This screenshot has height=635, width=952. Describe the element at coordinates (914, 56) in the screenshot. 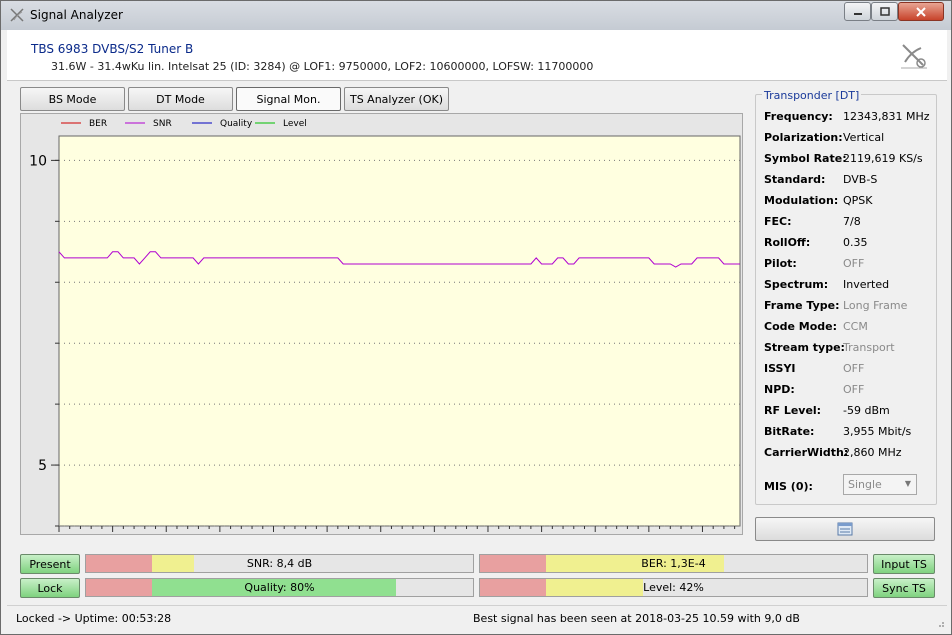

I see `satellite-dish-icon` at that location.